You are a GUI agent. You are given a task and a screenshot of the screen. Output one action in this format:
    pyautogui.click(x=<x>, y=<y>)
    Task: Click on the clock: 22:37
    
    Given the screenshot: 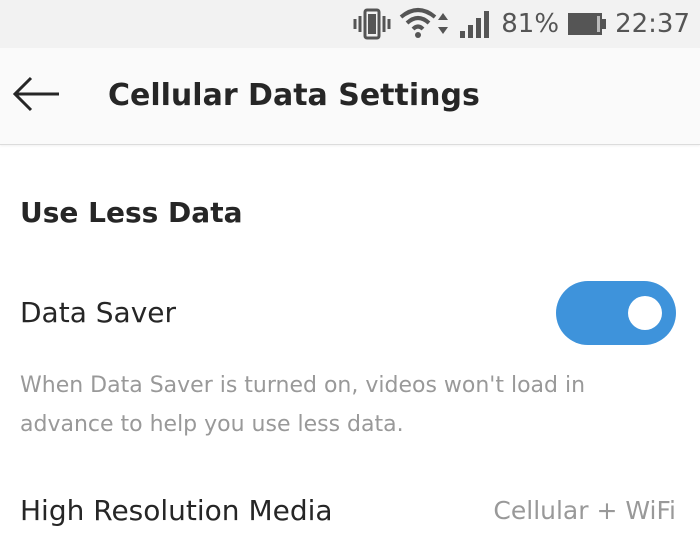 What is the action you would take?
    pyautogui.click(x=652, y=24)
    